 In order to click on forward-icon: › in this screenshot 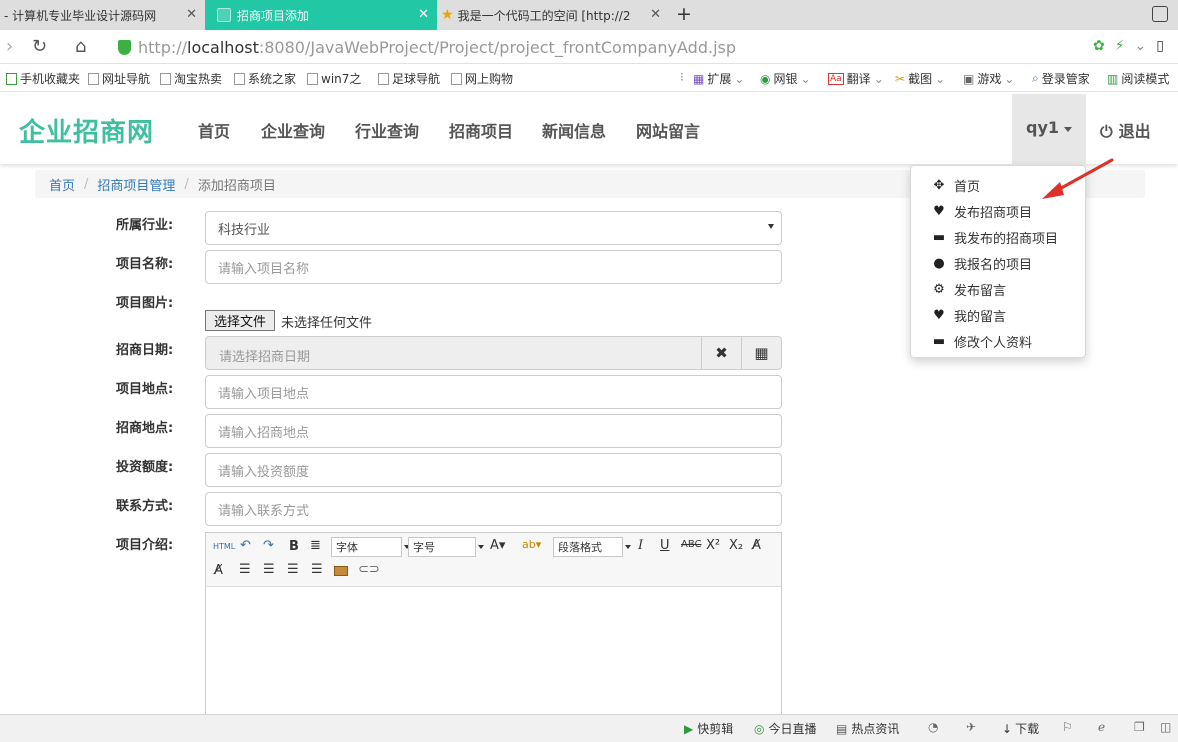, I will do `click(9, 46)`.